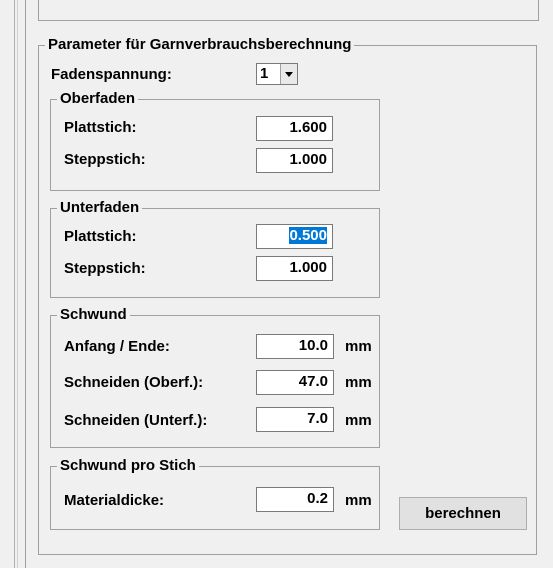 The height and width of the screenshot is (568, 553). I want to click on window-left-border, so click(14, 284).